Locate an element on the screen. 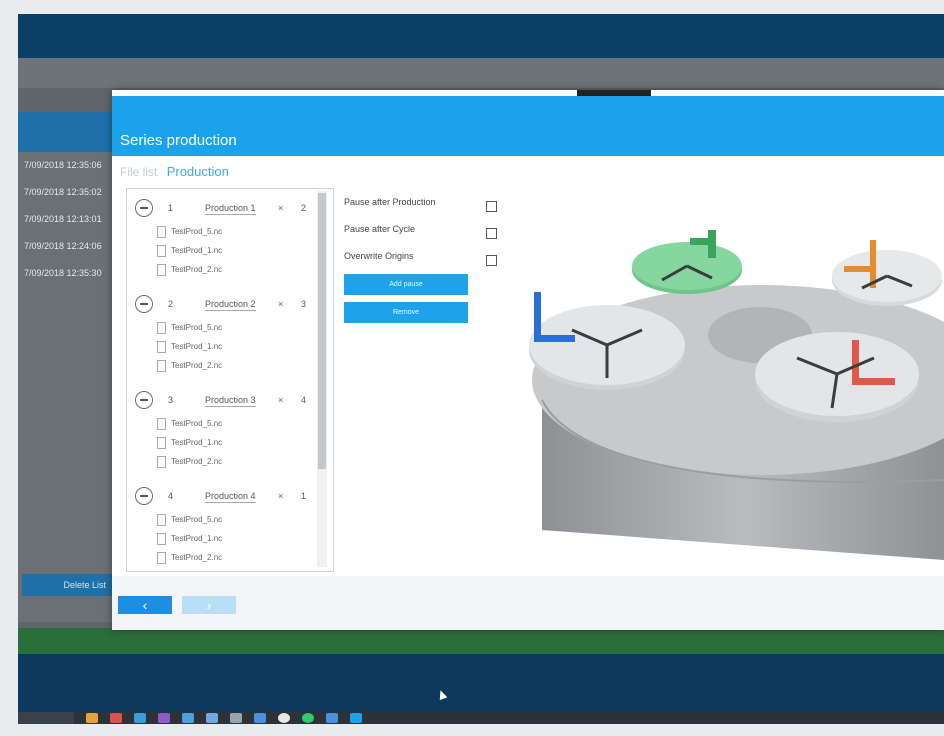  timestamp: 7/09/2018 12:24:06 is located at coordinates (65, 246).